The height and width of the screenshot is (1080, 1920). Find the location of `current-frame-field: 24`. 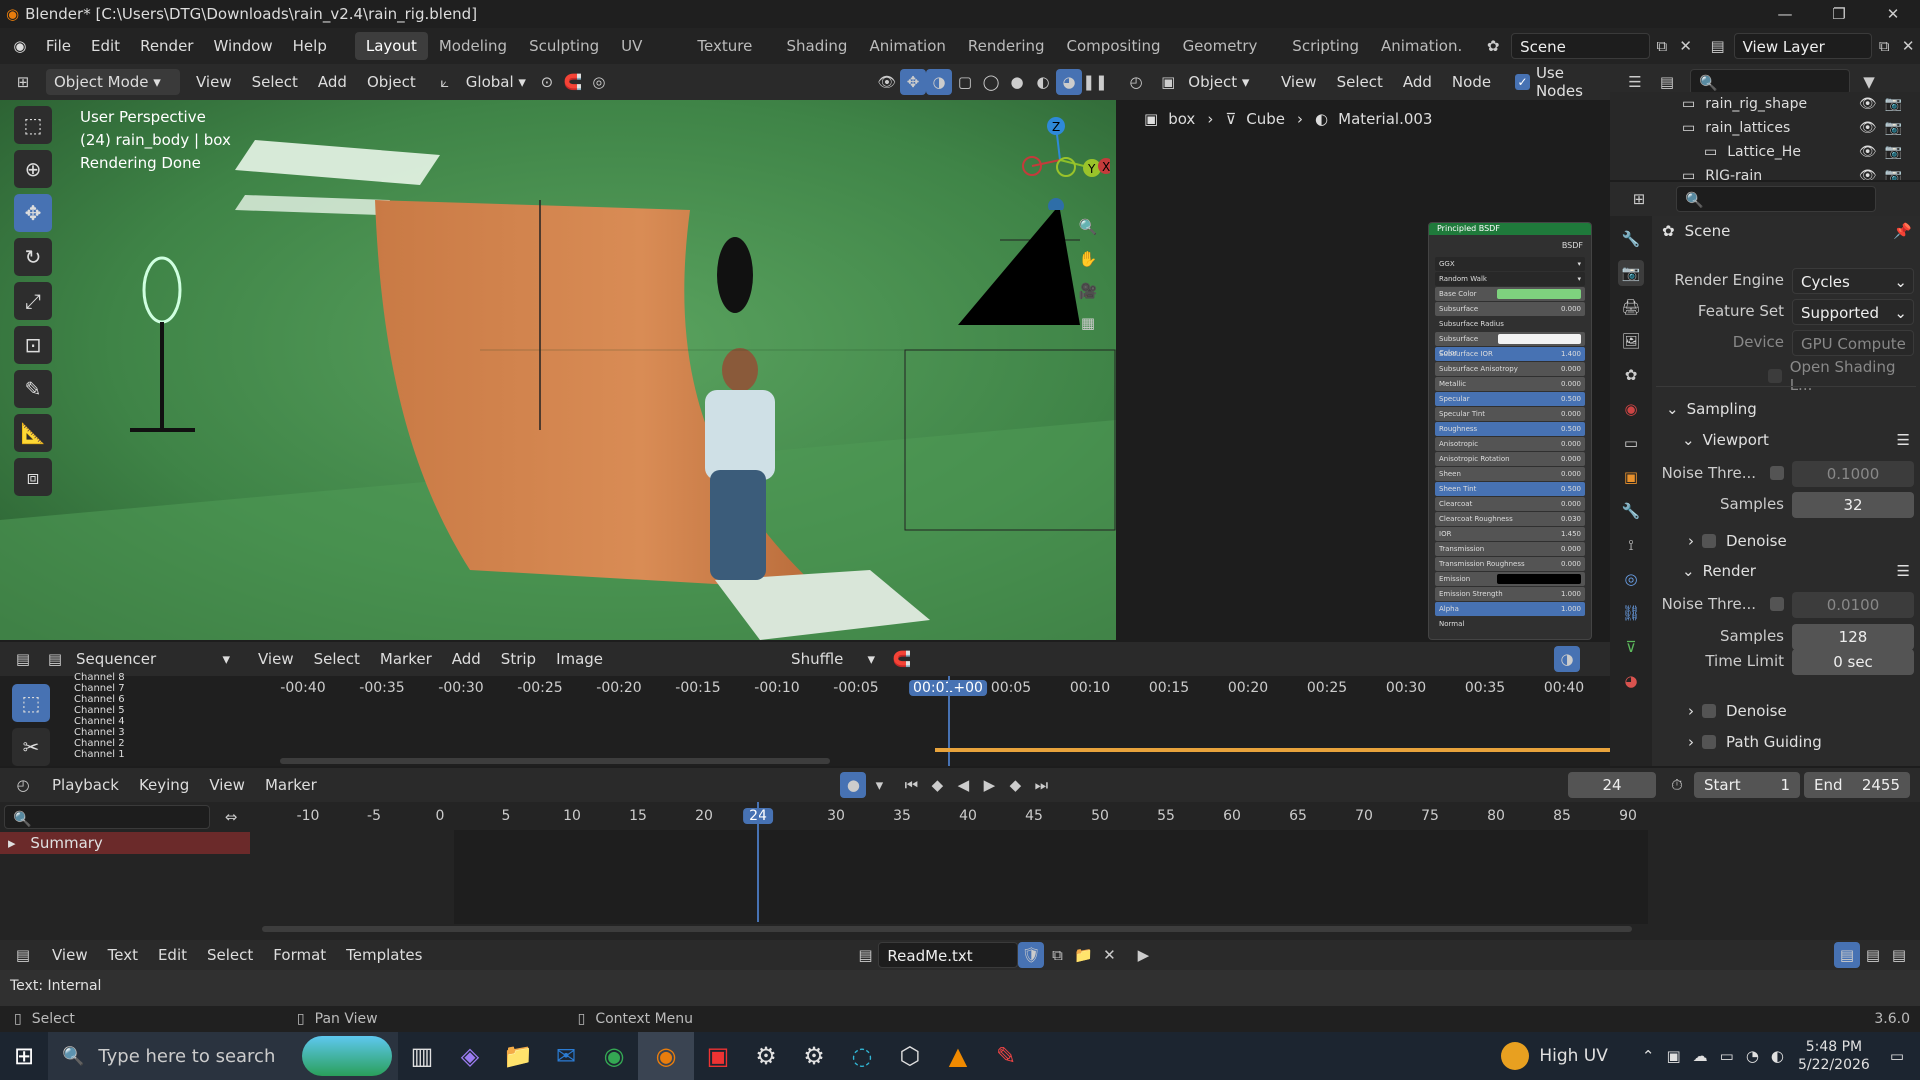

current-frame-field: 24 is located at coordinates (1612, 785).